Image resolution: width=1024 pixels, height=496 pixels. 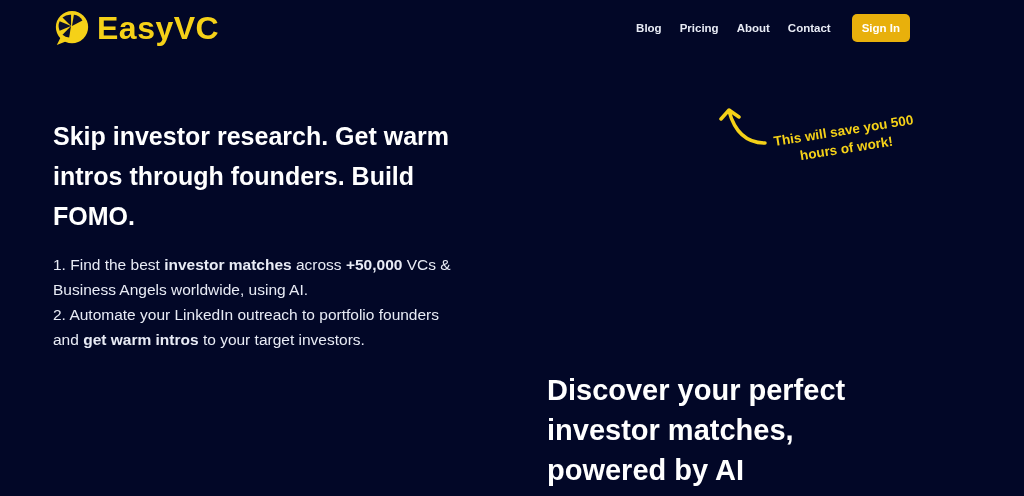 I want to click on brand-name: EasyVC, so click(x=158, y=28).